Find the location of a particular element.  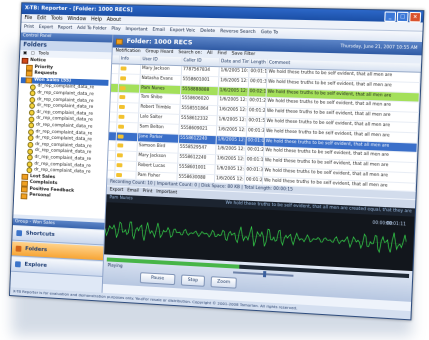

tools-dropdown: Tools is located at coordinates (43, 53).